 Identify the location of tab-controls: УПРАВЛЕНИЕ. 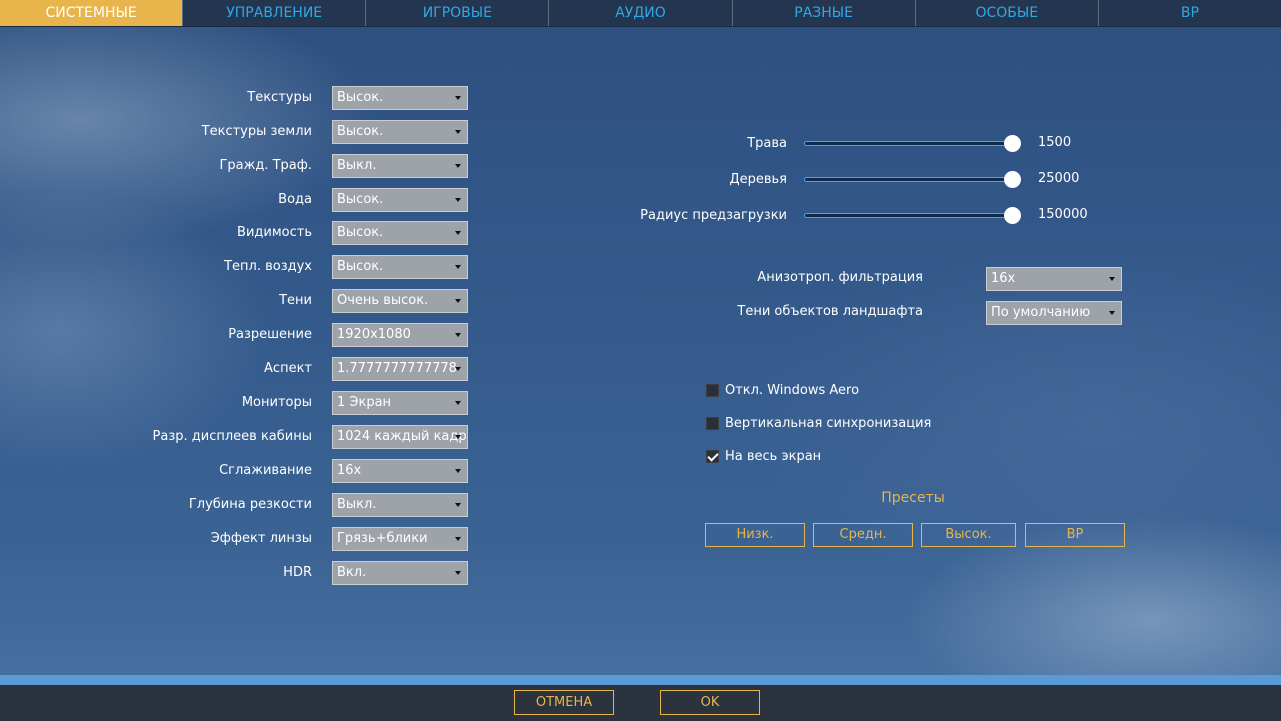
(275, 13).